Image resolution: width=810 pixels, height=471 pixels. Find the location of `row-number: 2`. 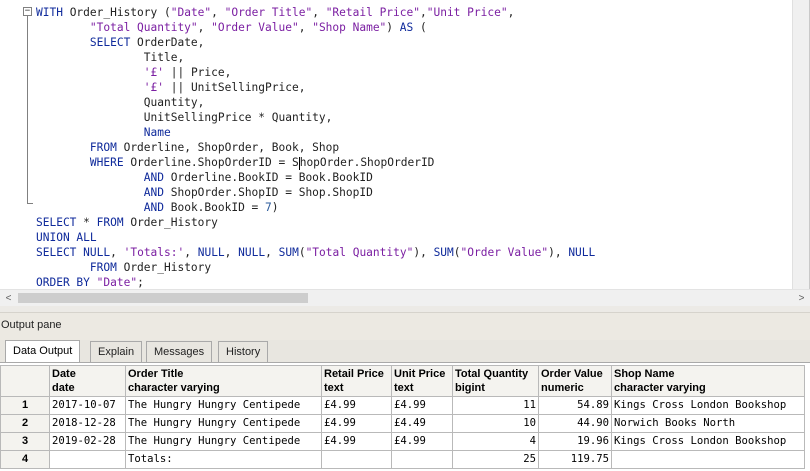

row-number: 2 is located at coordinates (25, 423).